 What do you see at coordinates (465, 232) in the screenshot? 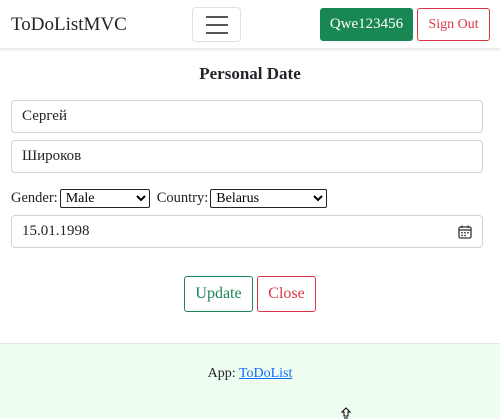
I see `calendar-icon` at bounding box center [465, 232].